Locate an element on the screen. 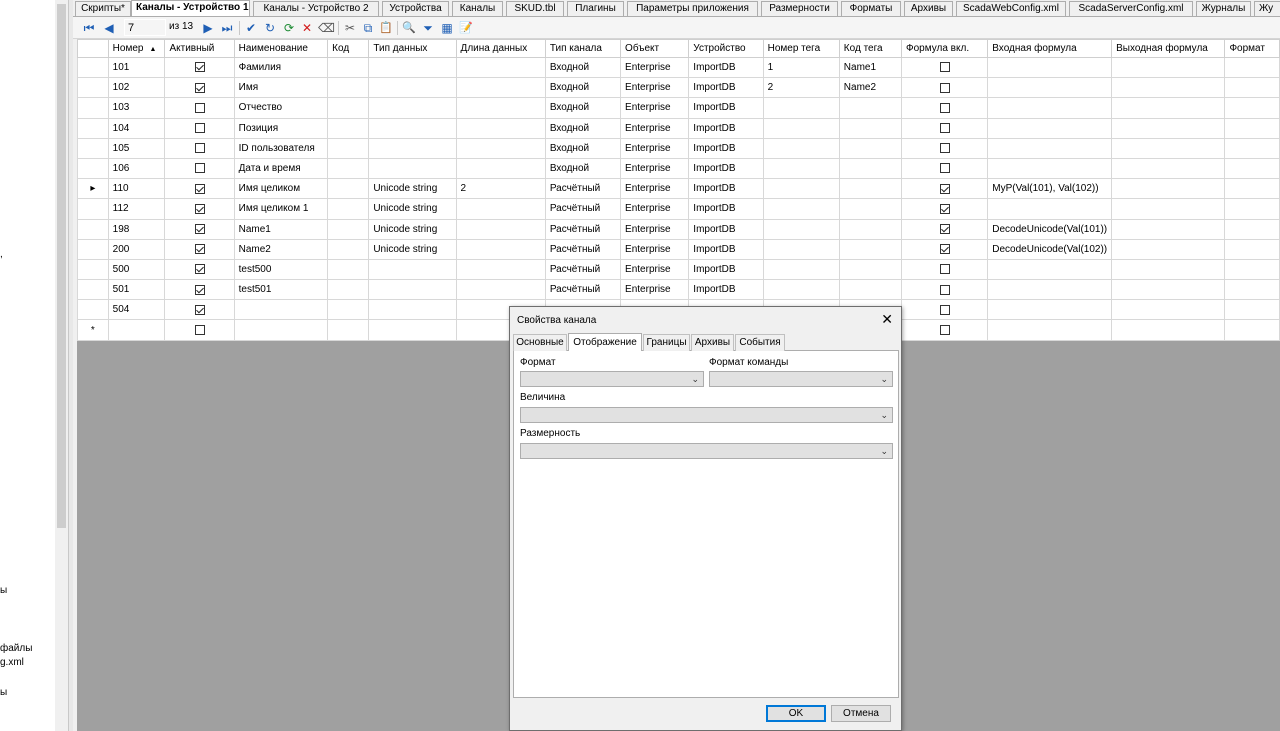  table-row: 102 Имя Входной Enterprise ImportDB 2 Name2 is located at coordinates (678, 88).